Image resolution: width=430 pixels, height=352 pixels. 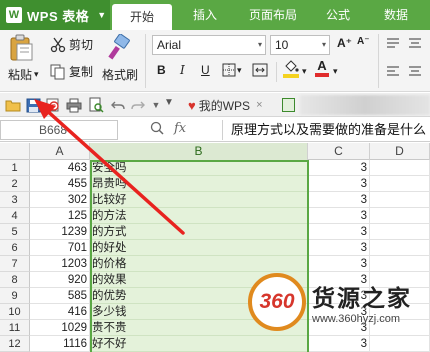 What do you see at coordinates (291, 69) in the screenshot?
I see `fill-color-button` at bounding box center [291, 69].